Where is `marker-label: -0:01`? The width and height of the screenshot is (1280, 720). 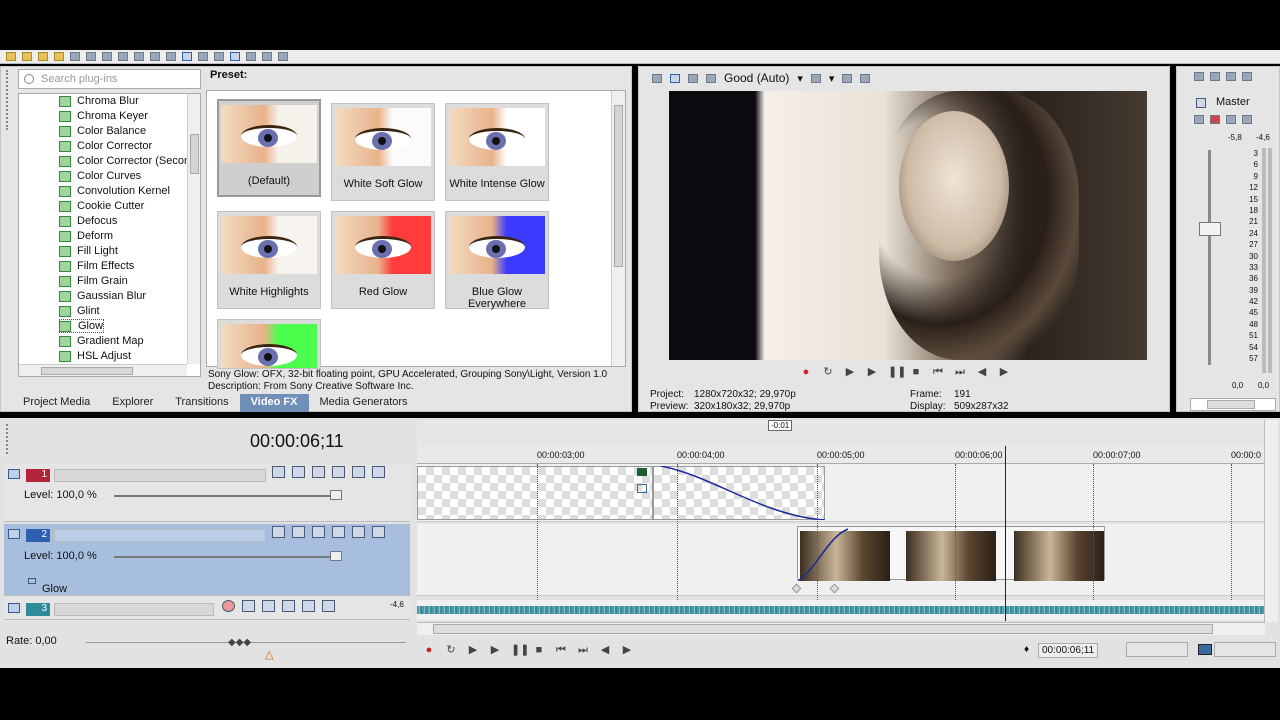 marker-label: -0:01 is located at coordinates (780, 425).